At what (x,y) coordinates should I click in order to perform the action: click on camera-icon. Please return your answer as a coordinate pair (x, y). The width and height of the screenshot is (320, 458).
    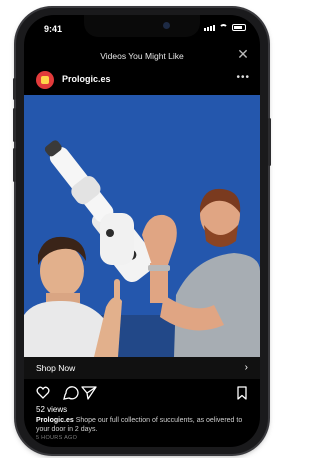
    Looking at the image, I should click on (166, 25).